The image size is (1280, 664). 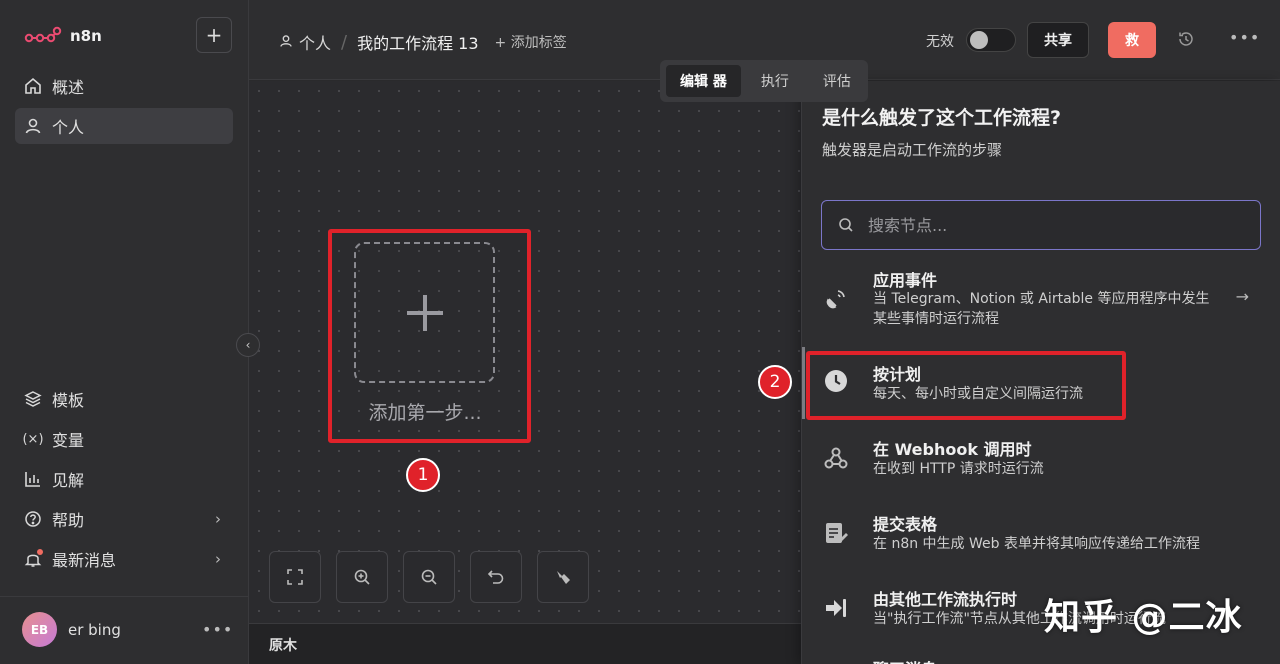 I want to click on create-button: +, so click(x=214, y=35).